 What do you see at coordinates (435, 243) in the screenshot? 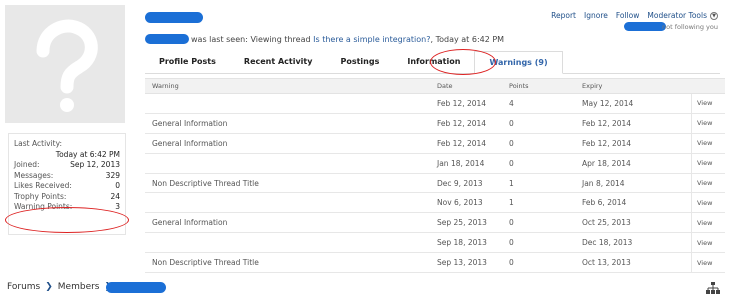
I see `table-row: Sep 18, 2013 0 Dec 18, 2013 View` at bounding box center [435, 243].